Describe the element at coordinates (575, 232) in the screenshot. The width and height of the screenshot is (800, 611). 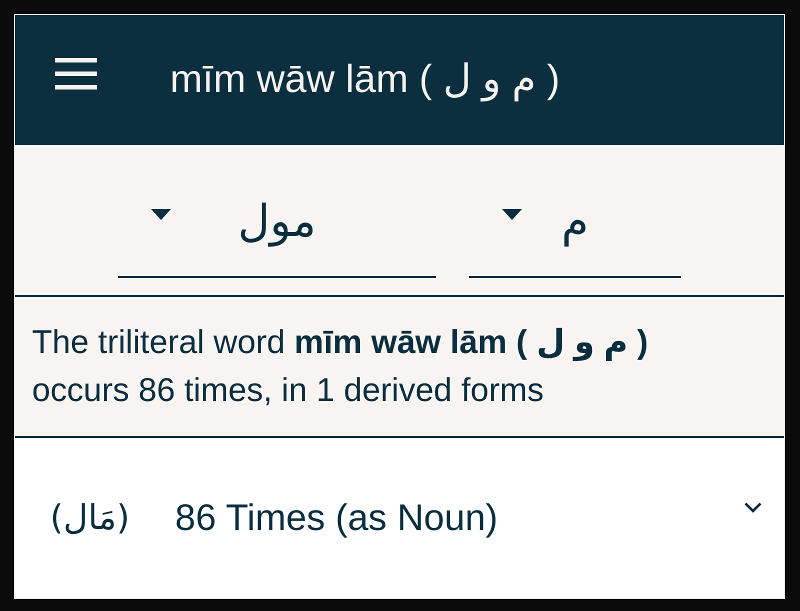
I see `root-dropdown: م` at that location.